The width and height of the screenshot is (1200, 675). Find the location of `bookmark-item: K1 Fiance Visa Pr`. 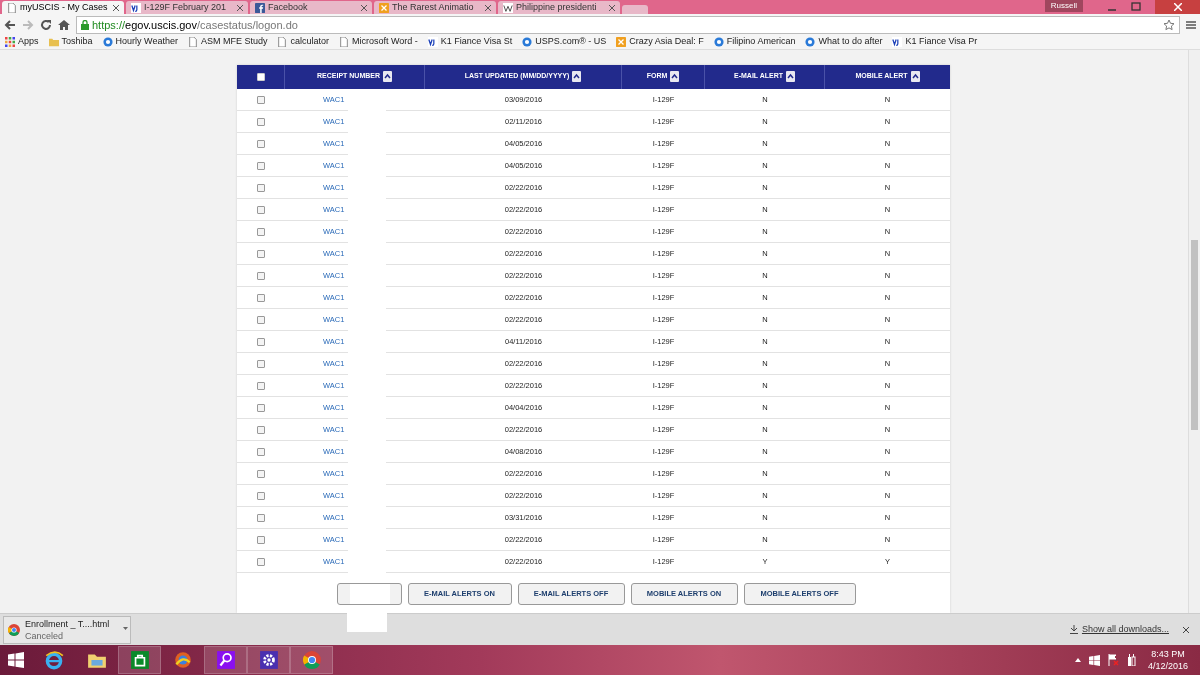

bookmark-item: K1 Fiance Visa Pr is located at coordinates (935, 42).